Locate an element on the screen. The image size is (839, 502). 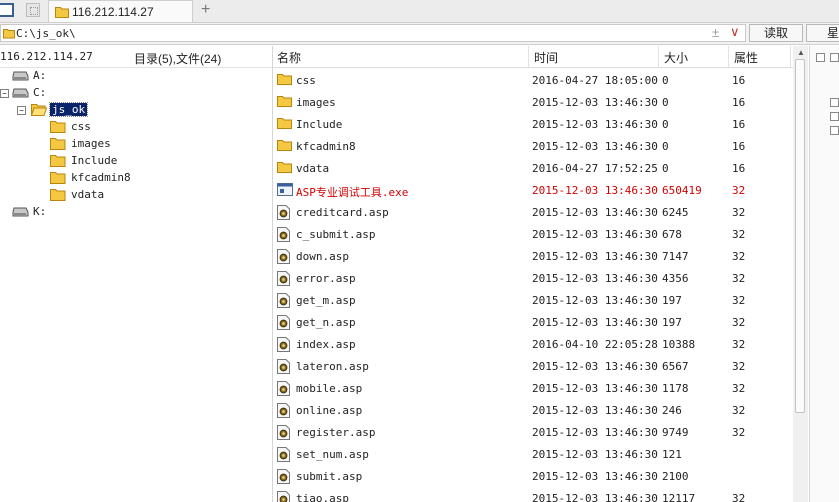
path-text: C:\js_ok\ is located at coordinates (46, 33).